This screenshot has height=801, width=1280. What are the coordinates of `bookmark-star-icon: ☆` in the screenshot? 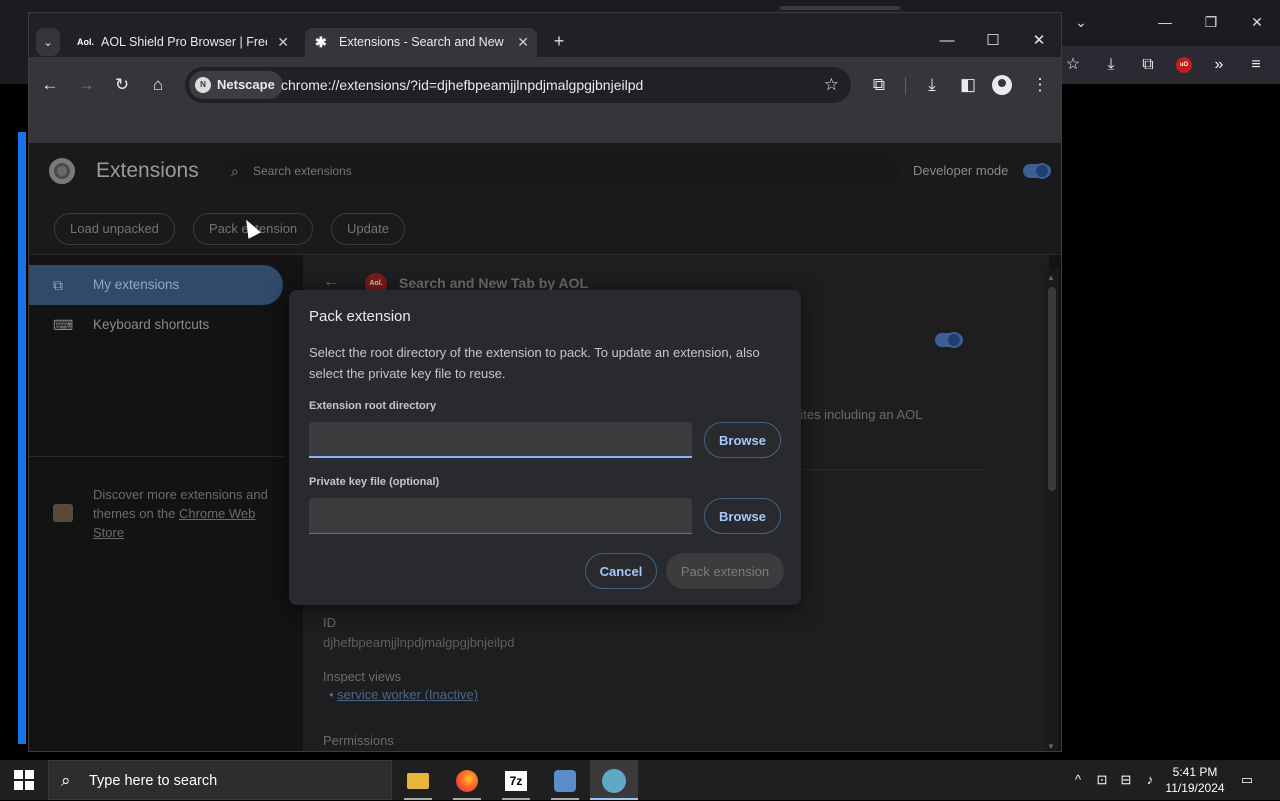 It's located at (831, 85).